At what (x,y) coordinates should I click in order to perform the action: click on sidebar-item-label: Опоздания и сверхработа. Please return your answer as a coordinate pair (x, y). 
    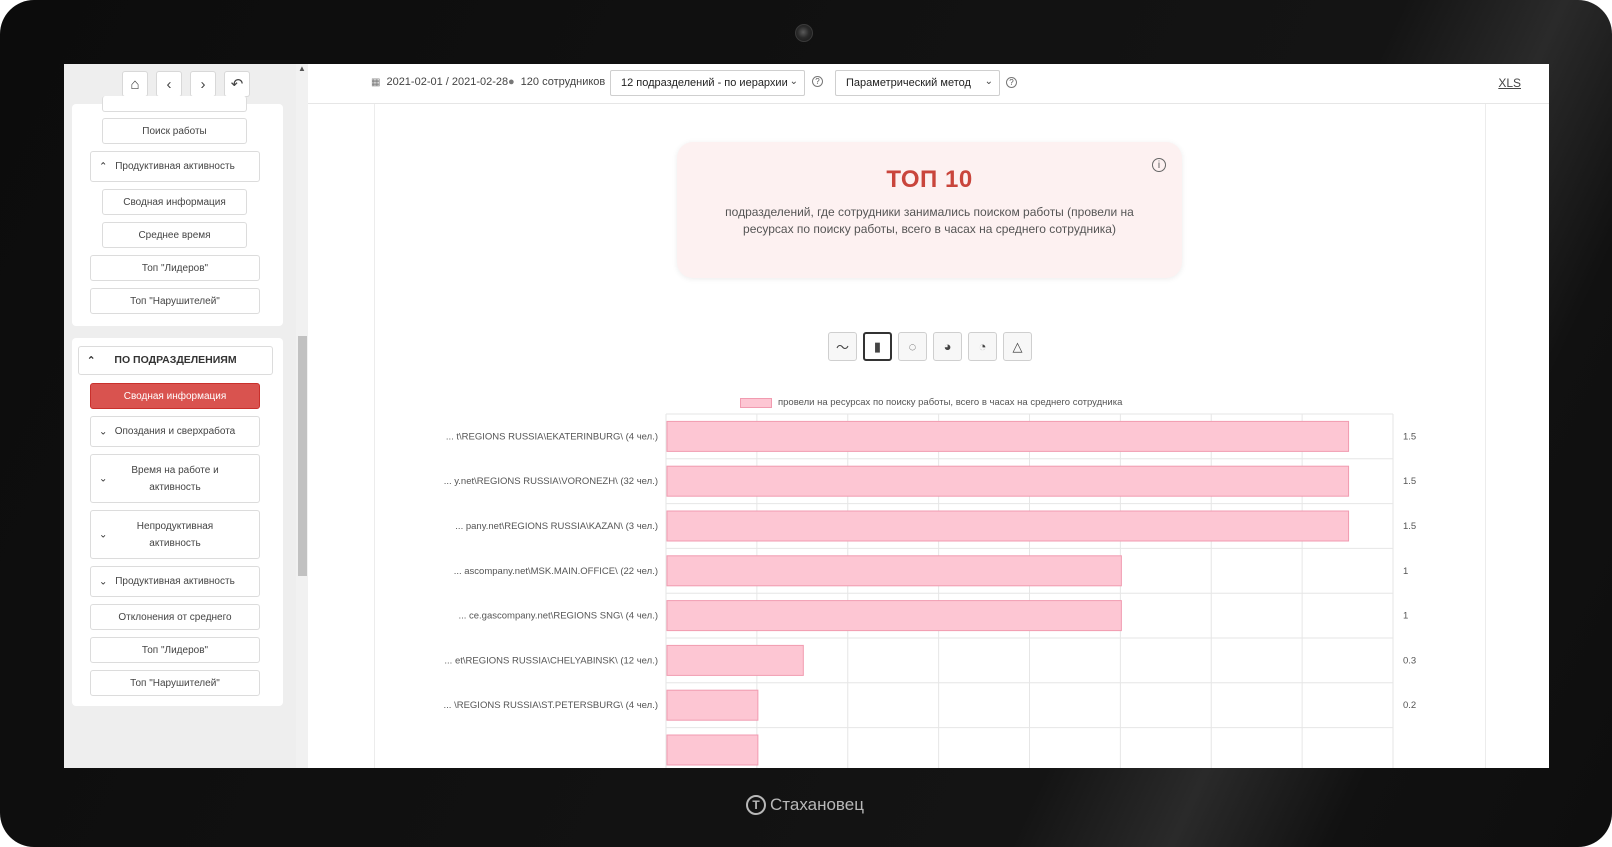
    Looking at the image, I should click on (175, 431).